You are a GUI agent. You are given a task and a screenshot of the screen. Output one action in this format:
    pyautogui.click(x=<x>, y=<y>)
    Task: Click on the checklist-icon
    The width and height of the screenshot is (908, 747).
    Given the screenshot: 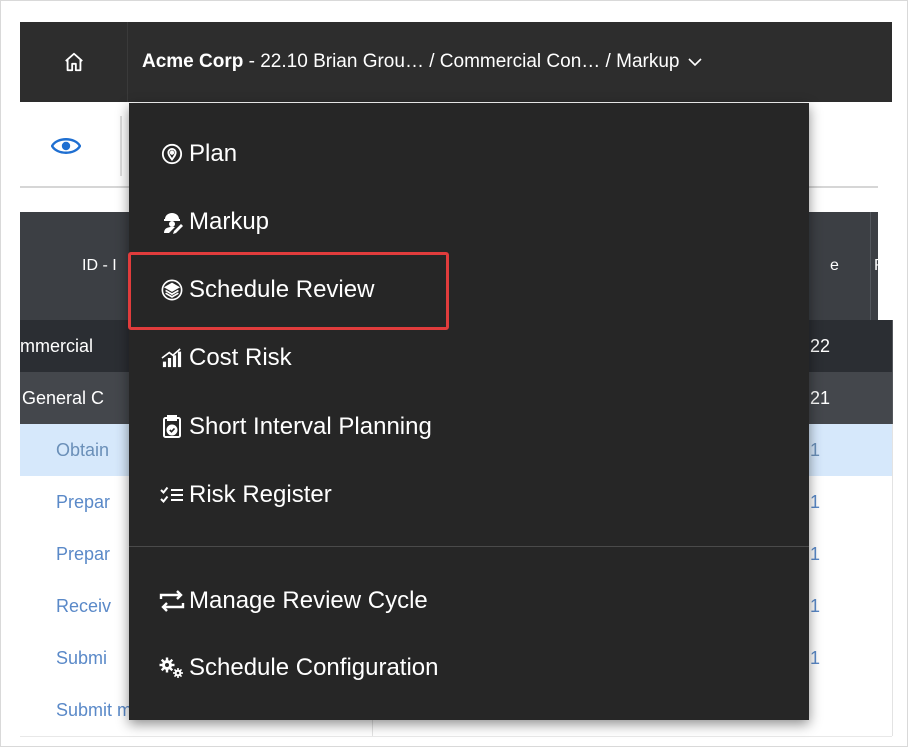 What is the action you would take?
    pyautogui.click(x=172, y=495)
    